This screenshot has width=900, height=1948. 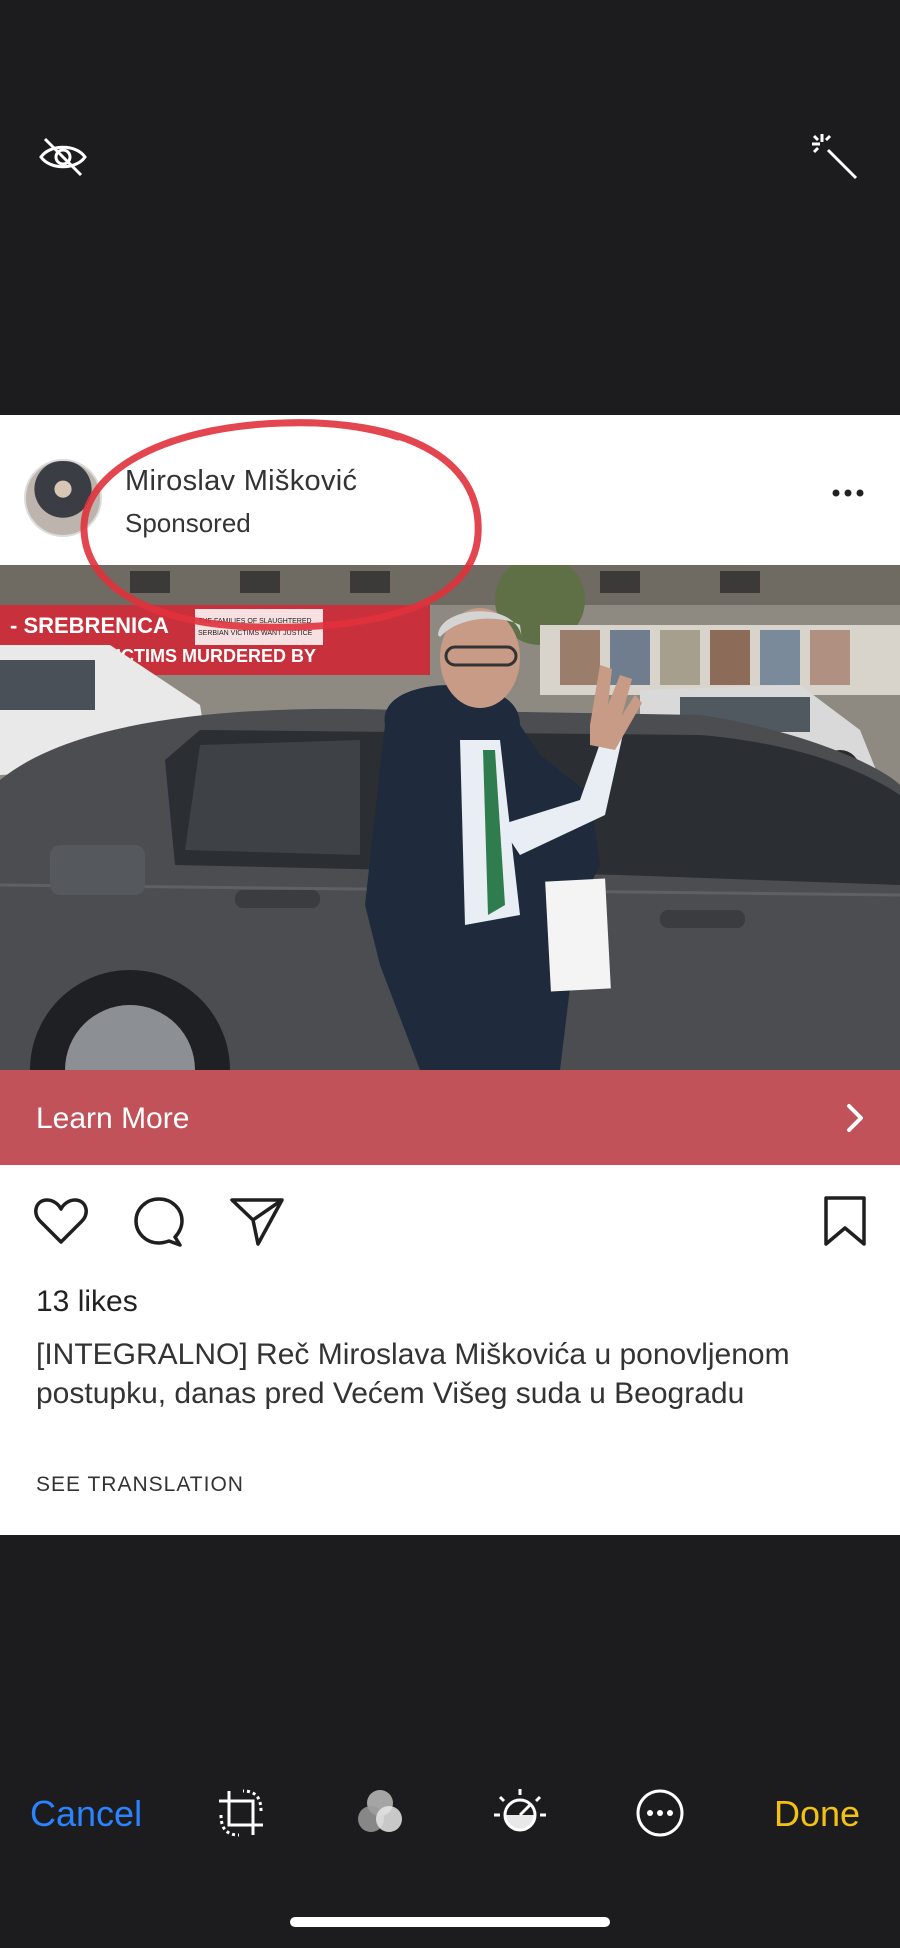 What do you see at coordinates (255, 621) in the screenshot?
I see `banner-small-1: THE FAMILIES OF SLAUGHTERED` at bounding box center [255, 621].